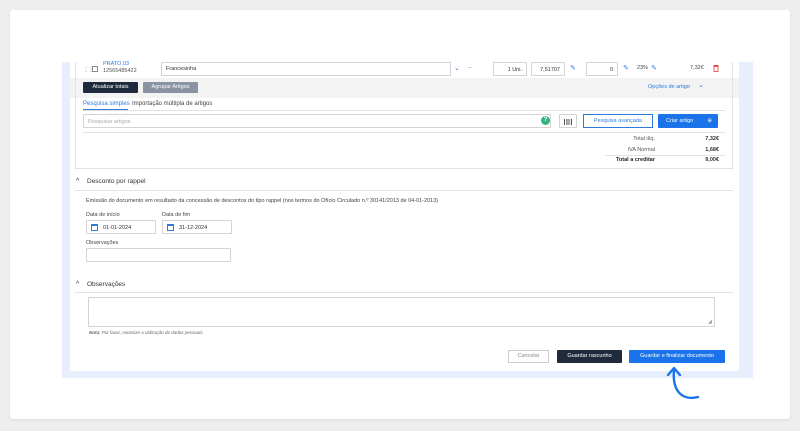  I want to click on group-items-button: Agrupar Artigos, so click(170, 87).